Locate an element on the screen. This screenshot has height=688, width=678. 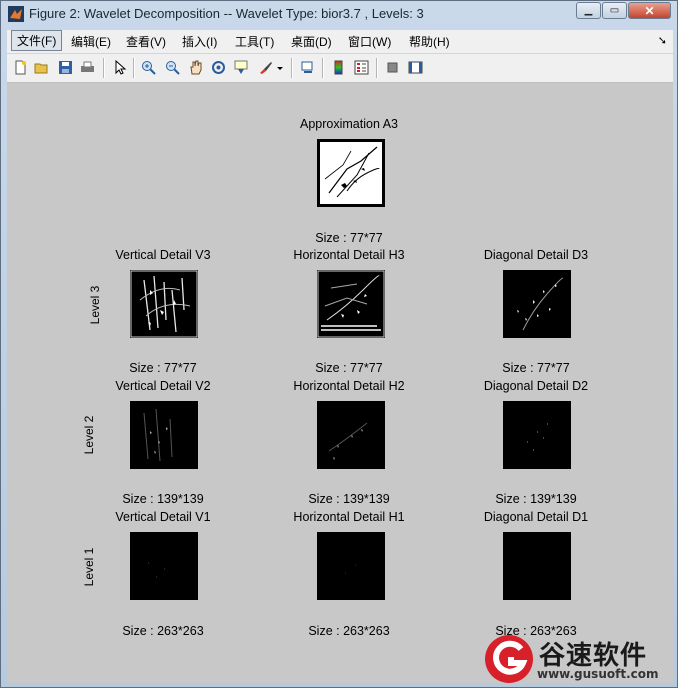
data-cursor-icon is located at coordinates (241, 67).